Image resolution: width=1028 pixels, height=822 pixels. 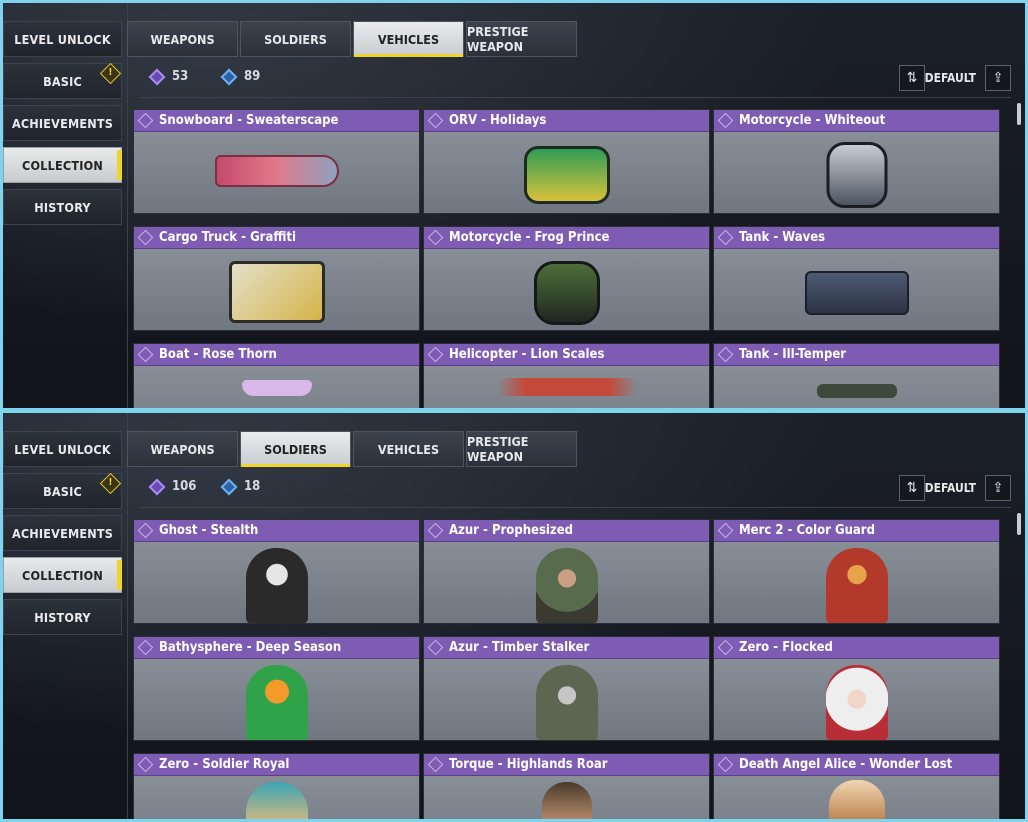 I want to click on card-title: Bathysphere - Deep Season, so click(x=250, y=647).